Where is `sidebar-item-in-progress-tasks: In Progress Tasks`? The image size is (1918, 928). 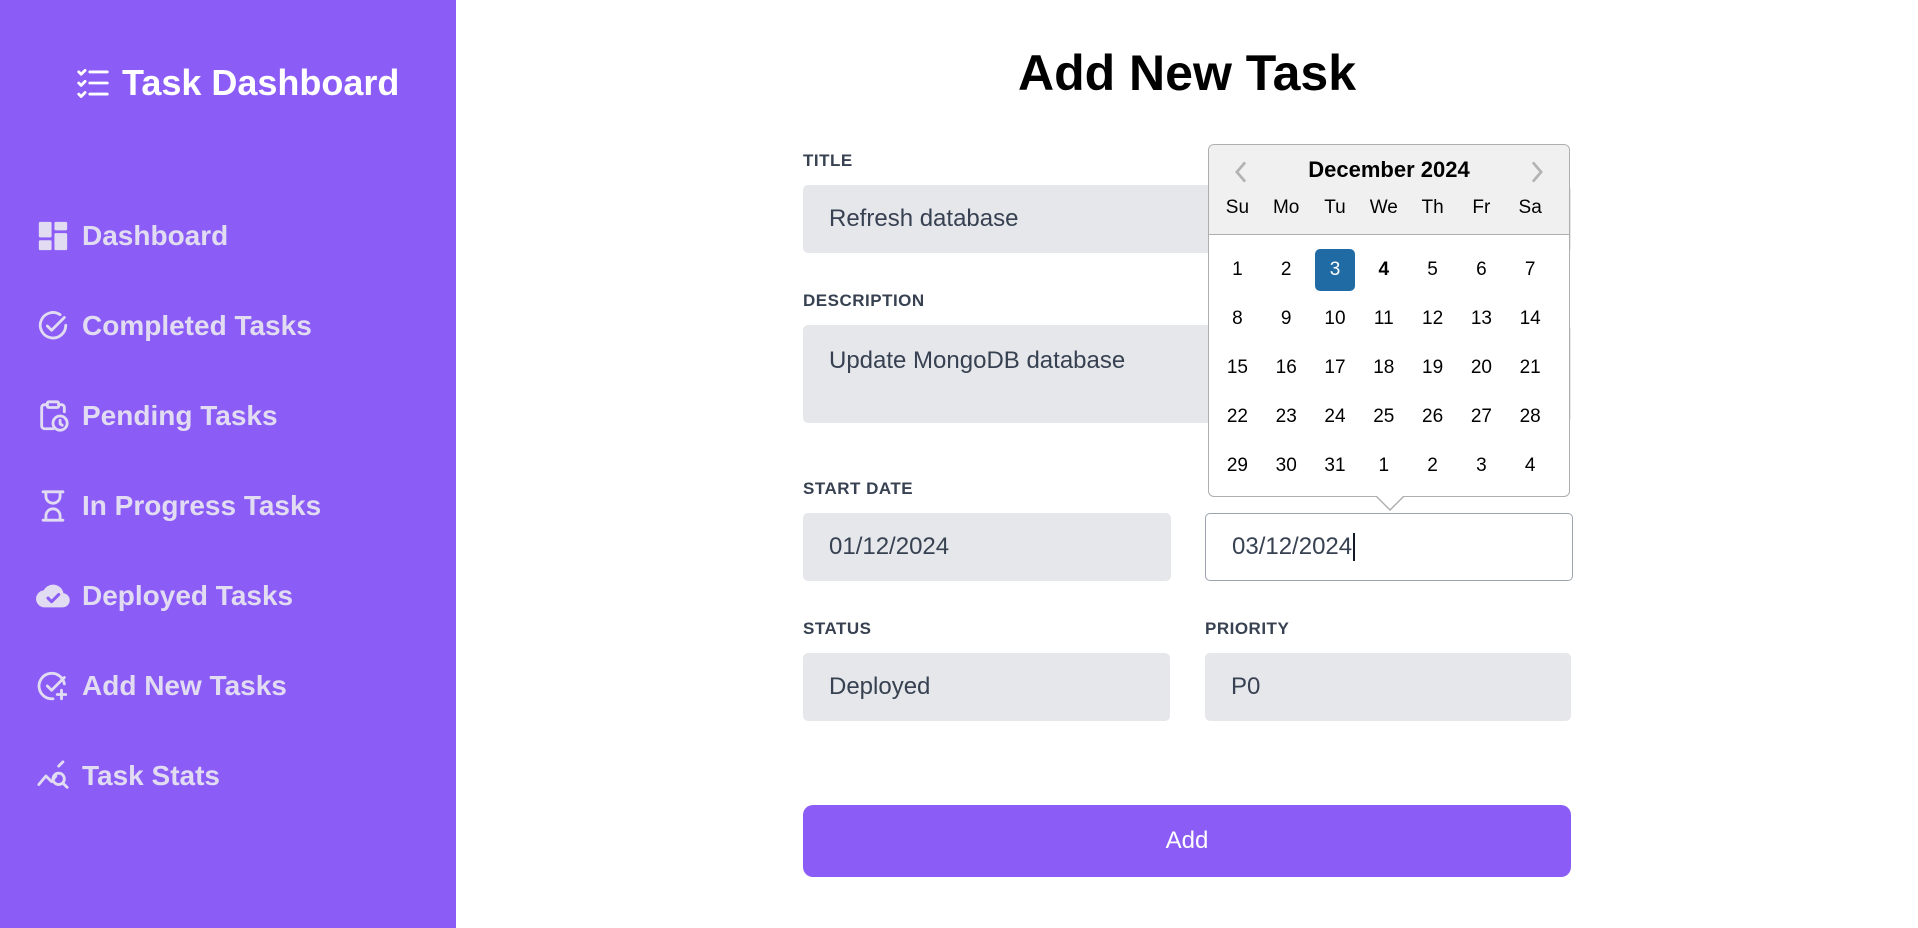 sidebar-item-in-progress-tasks: In Progress Tasks is located at coordinates (178, 506).